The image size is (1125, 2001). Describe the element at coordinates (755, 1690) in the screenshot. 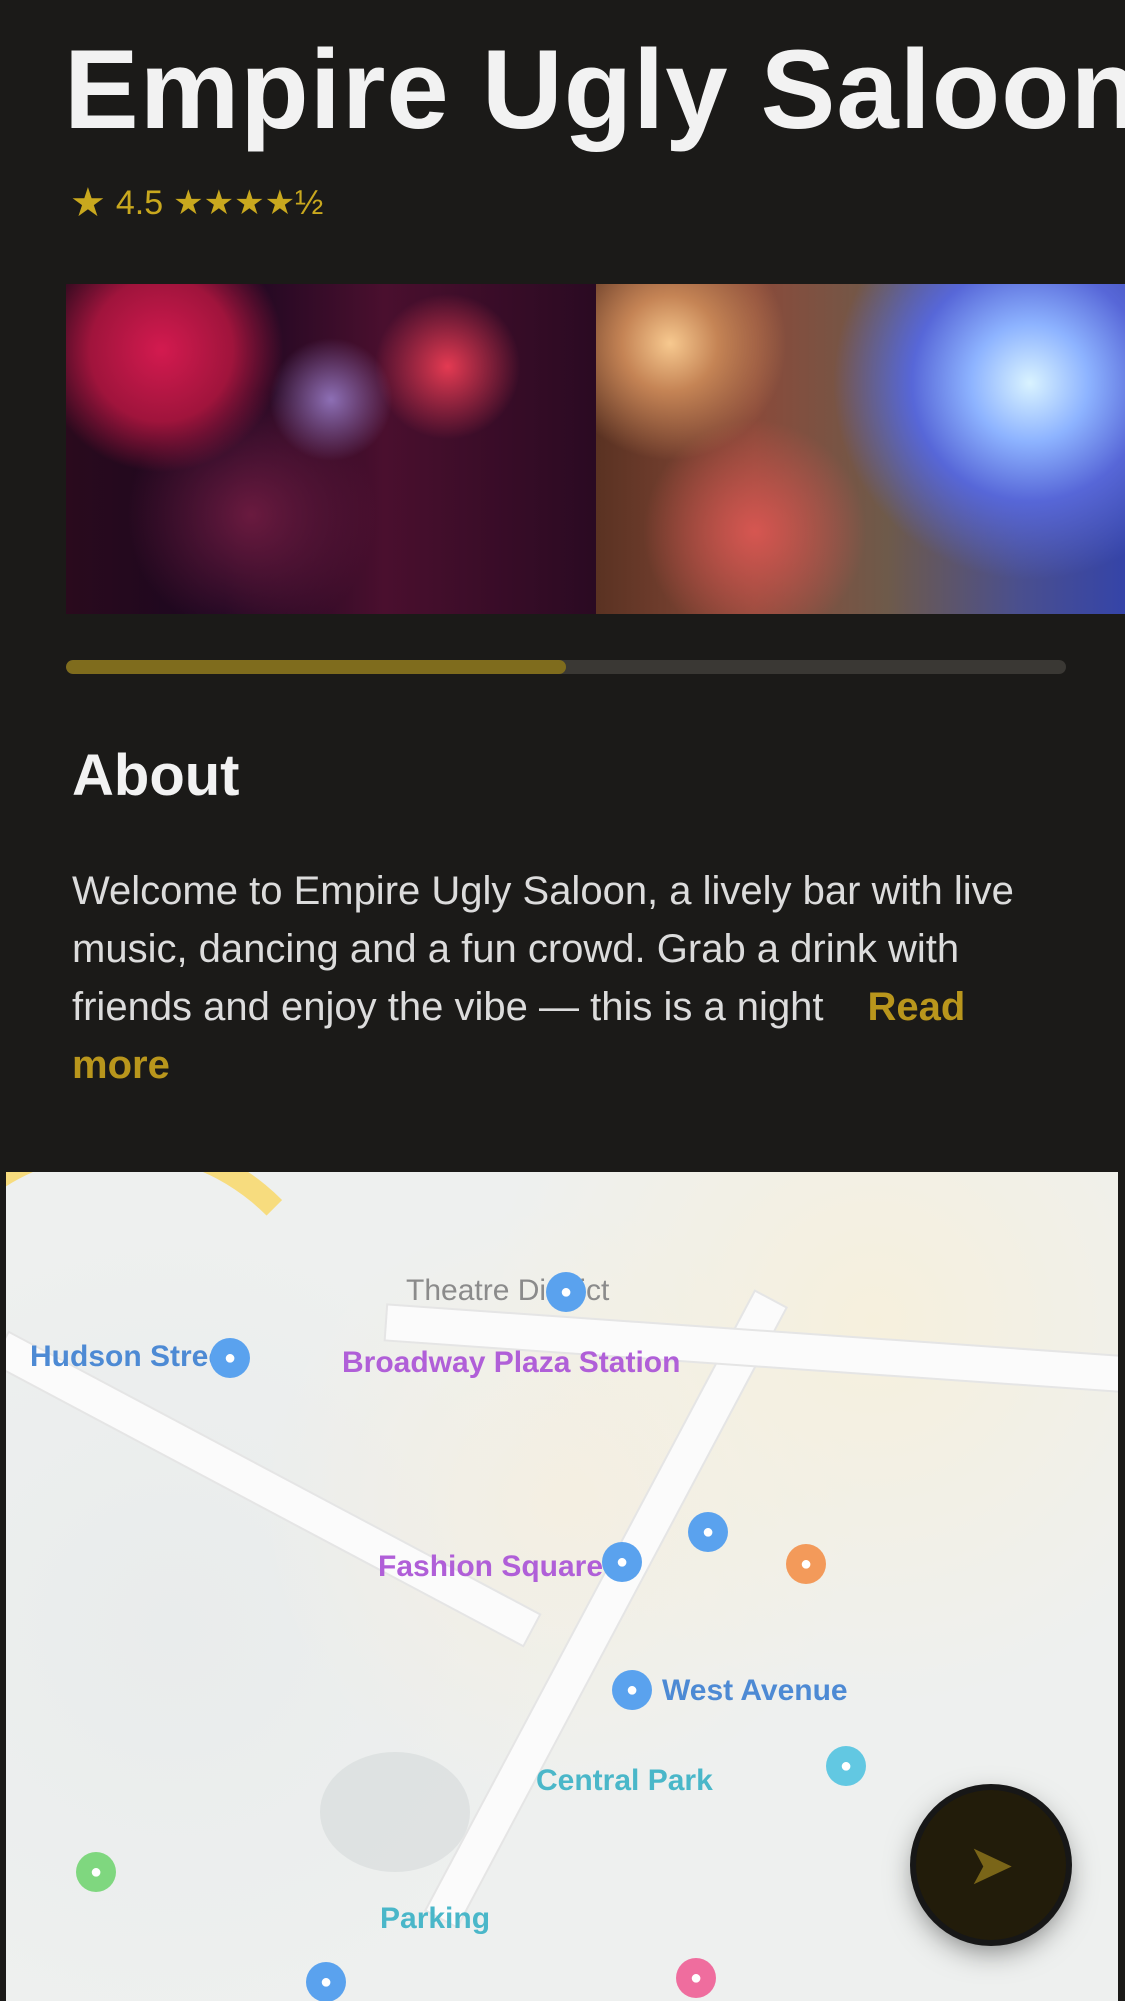

I see `map-label: West Avenue` at that location.